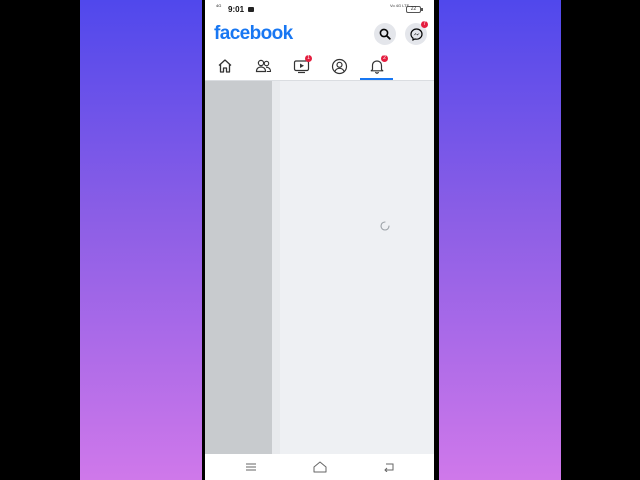 This screenshot has width=640, height=480. What do you see at coordinates (319, 35) in the screenshot?
I see `app-header: facebook 7` at bounding box center [319, 35].